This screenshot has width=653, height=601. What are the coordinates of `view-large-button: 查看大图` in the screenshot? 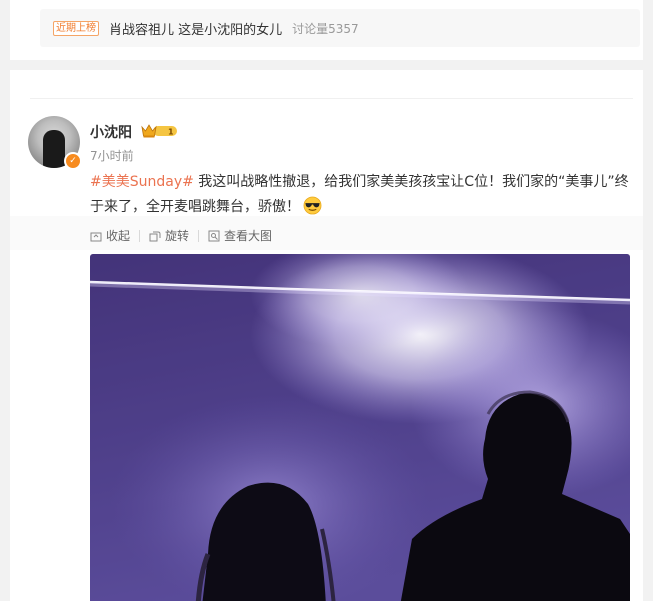 It's located at (240, 235).